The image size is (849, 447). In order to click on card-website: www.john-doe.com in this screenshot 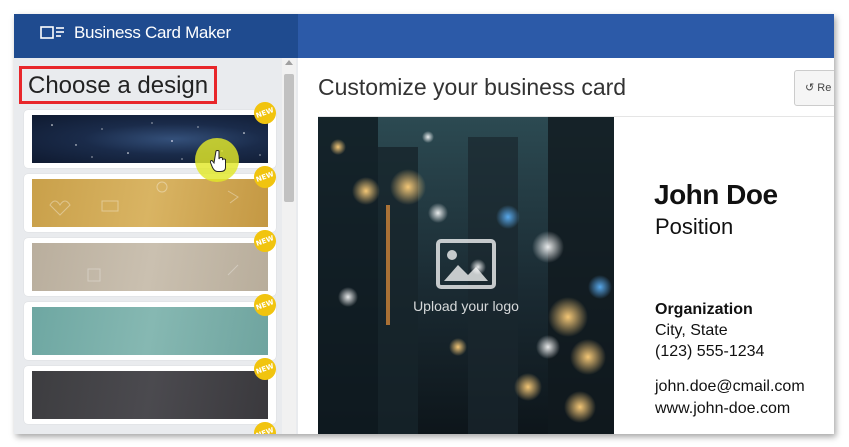, I will do `click(722, 409)`.